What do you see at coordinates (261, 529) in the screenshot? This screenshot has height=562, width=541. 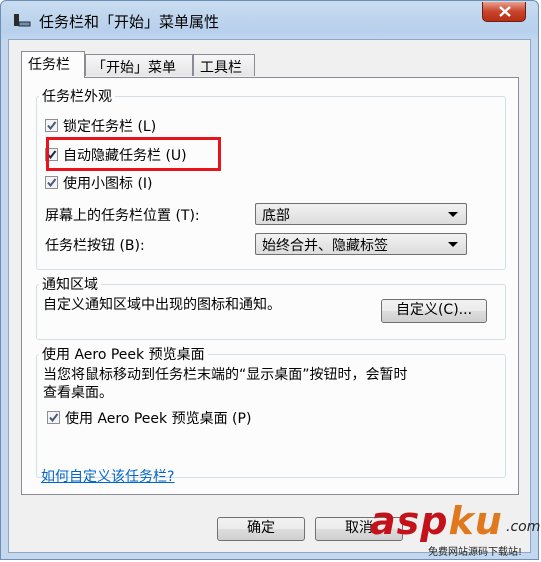 I see `ok-button: 确定` at bounding box center [261, 529].